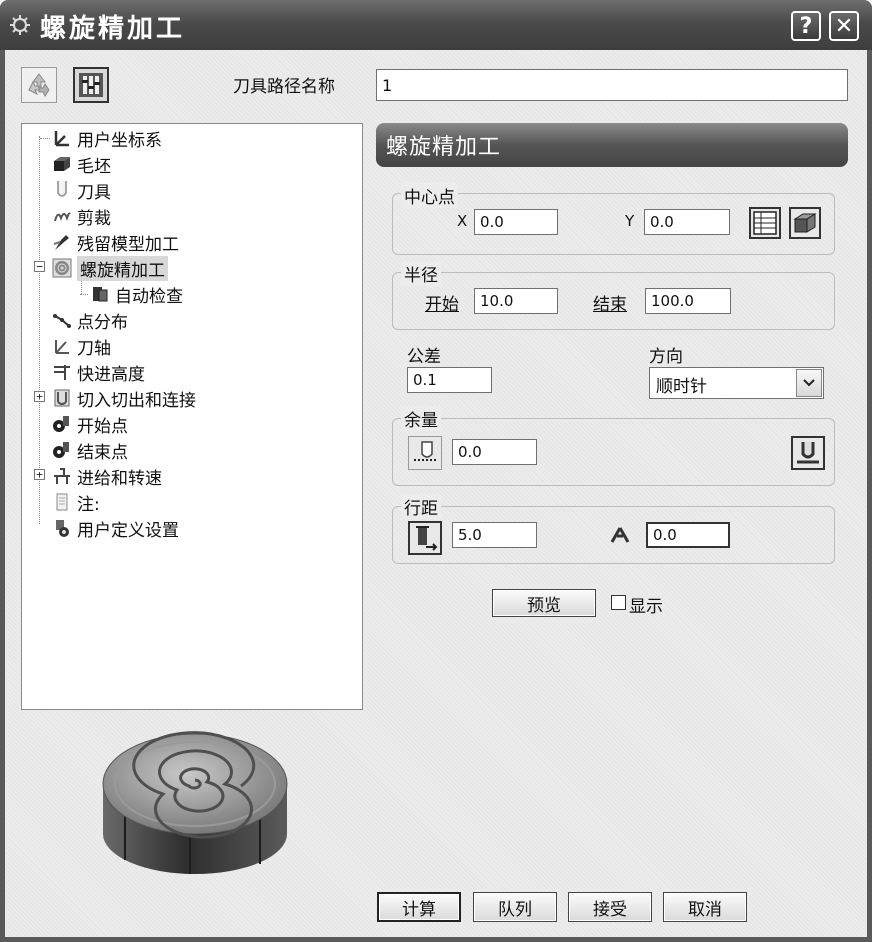 Image resolution: width=872 pixels, height=942 pixels. I want to click on recycle-button, so click(39, 85).